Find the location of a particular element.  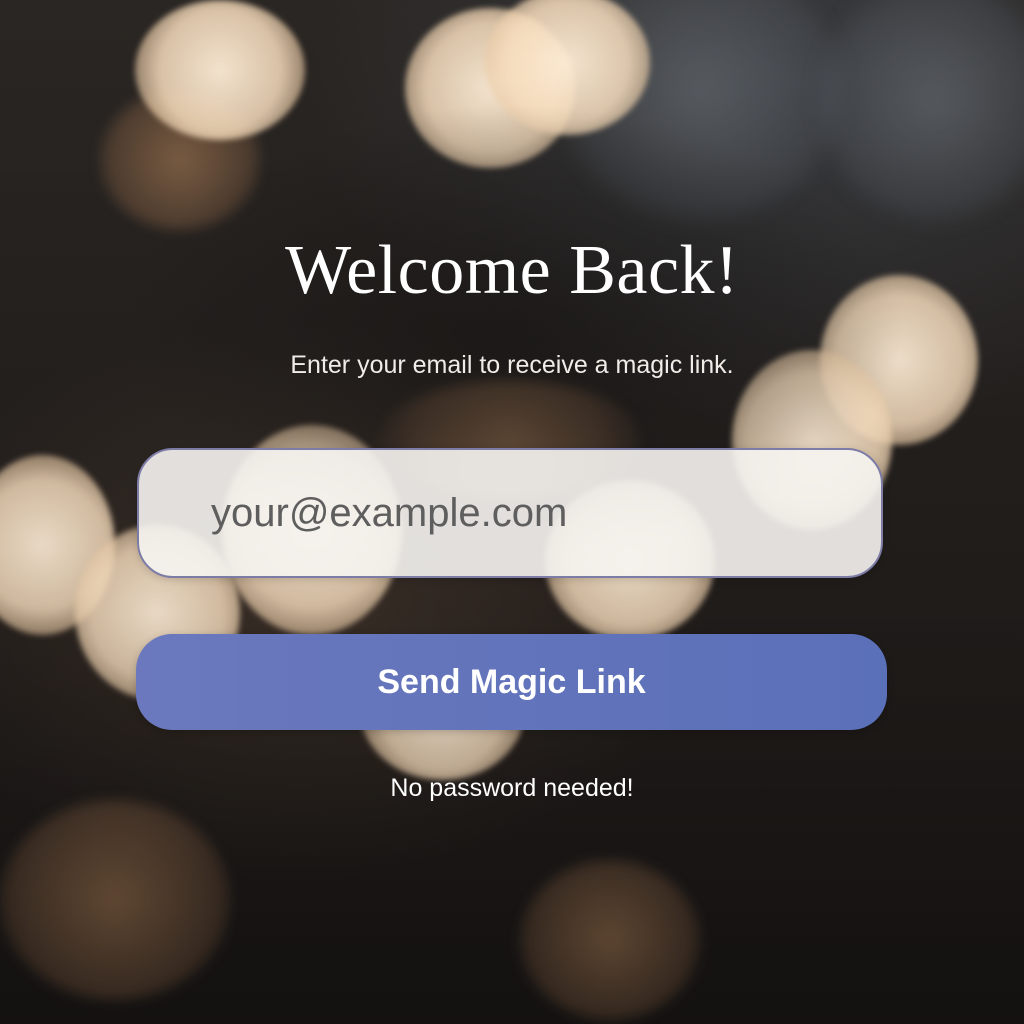

no-password-hint: No password needed! is located at coordinates (512, 788).